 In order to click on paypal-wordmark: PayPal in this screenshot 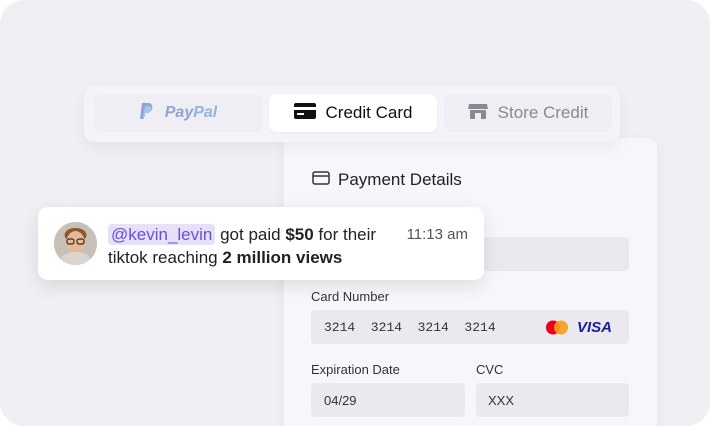, I will do `click(191, 113)`.